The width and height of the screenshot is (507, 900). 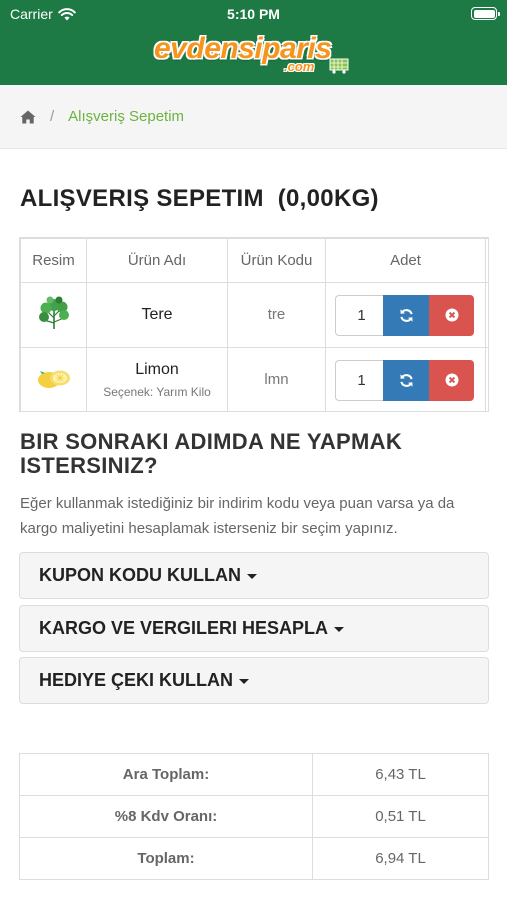 I want to click on product-name-cell: Tere, so click(x=157, y=315).